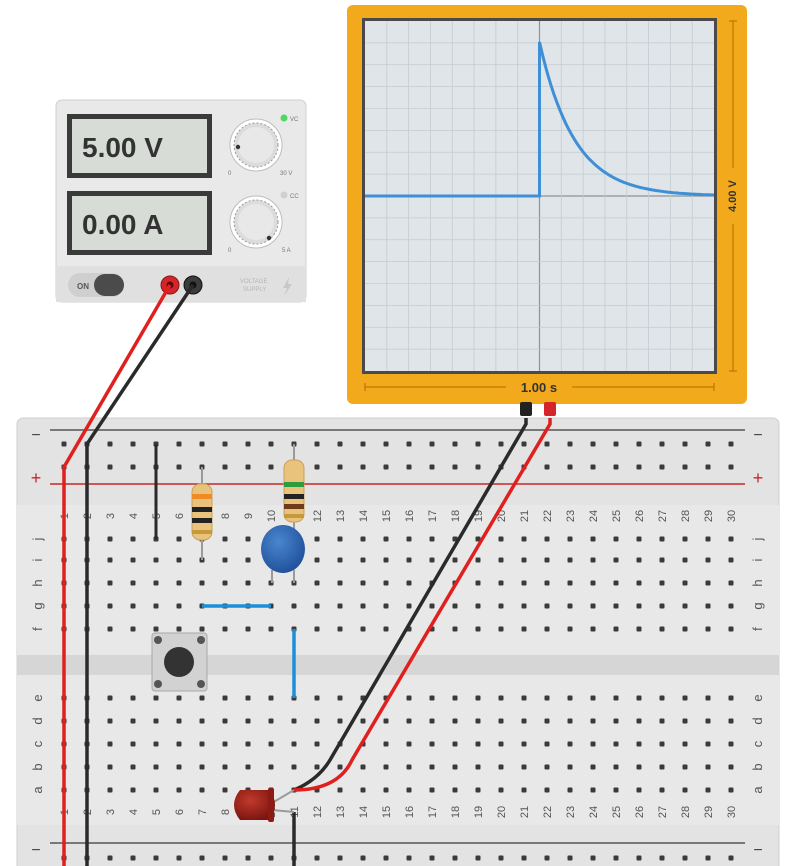  What do you see at coordinates (256, 222) in the screenshot?
I see `current-knob` at bounding box center [256, 222].